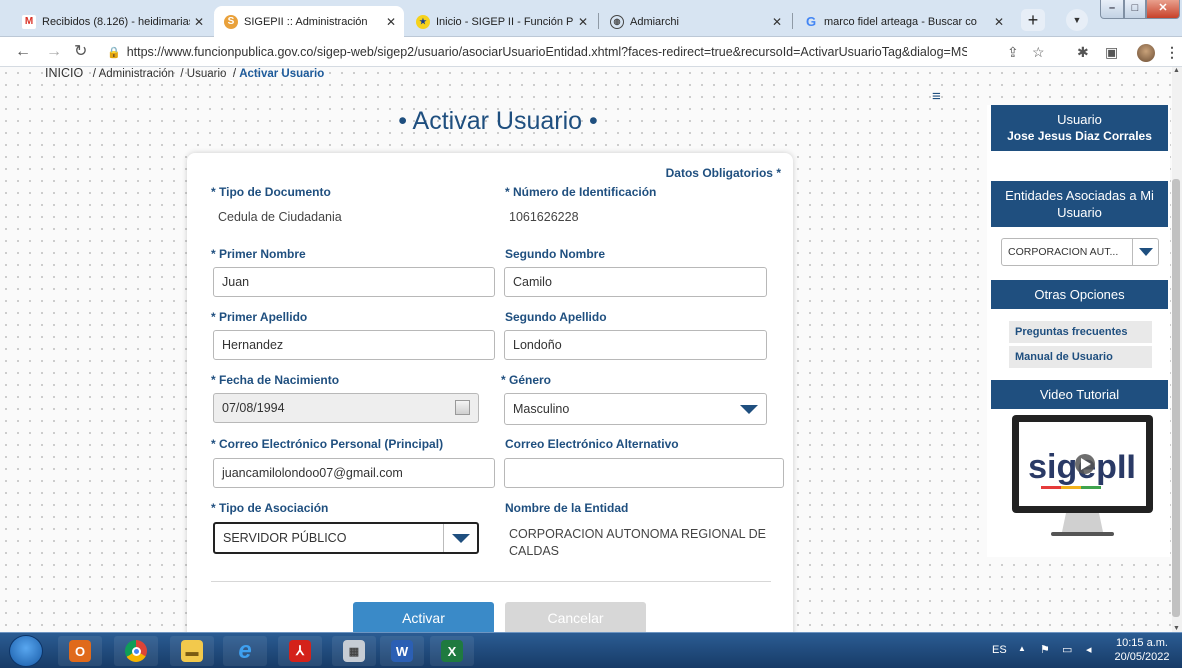  What do you see at coordinates (637, 542) in the screenshot?
I see `nombre-entidad-value: CORPORACION AUTONOMA REGIONAL DE CALDAS` at bounding box center [637, 542].